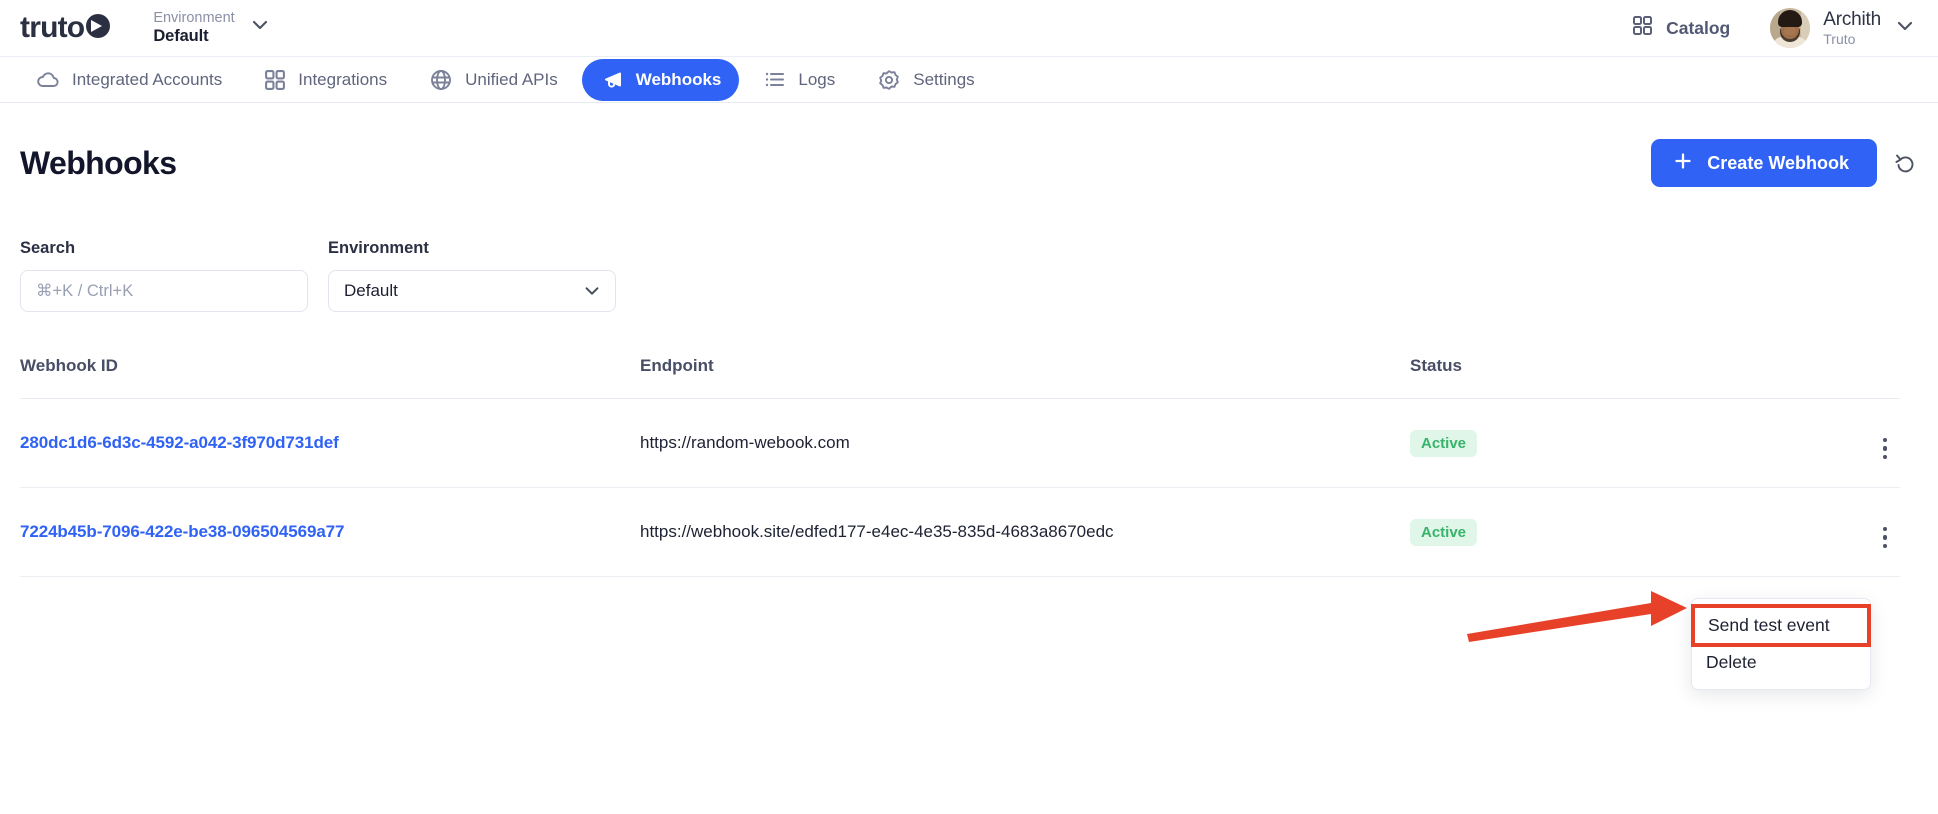 Image resolution: width=1938 pixels, height=814 pixels. I want to click on catalog-button: Catalog, so click(1681, 28).